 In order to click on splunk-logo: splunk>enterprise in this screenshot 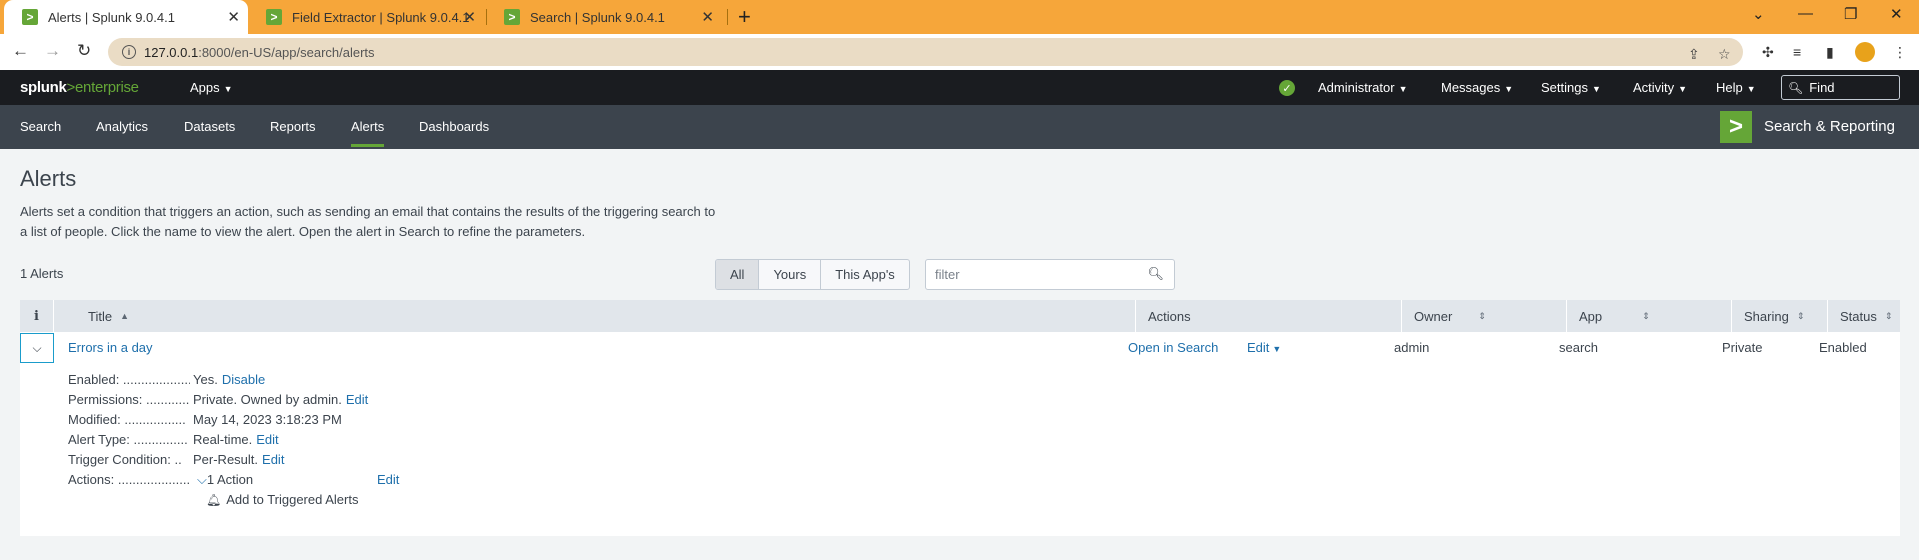, I will do `click(79, 87)`.